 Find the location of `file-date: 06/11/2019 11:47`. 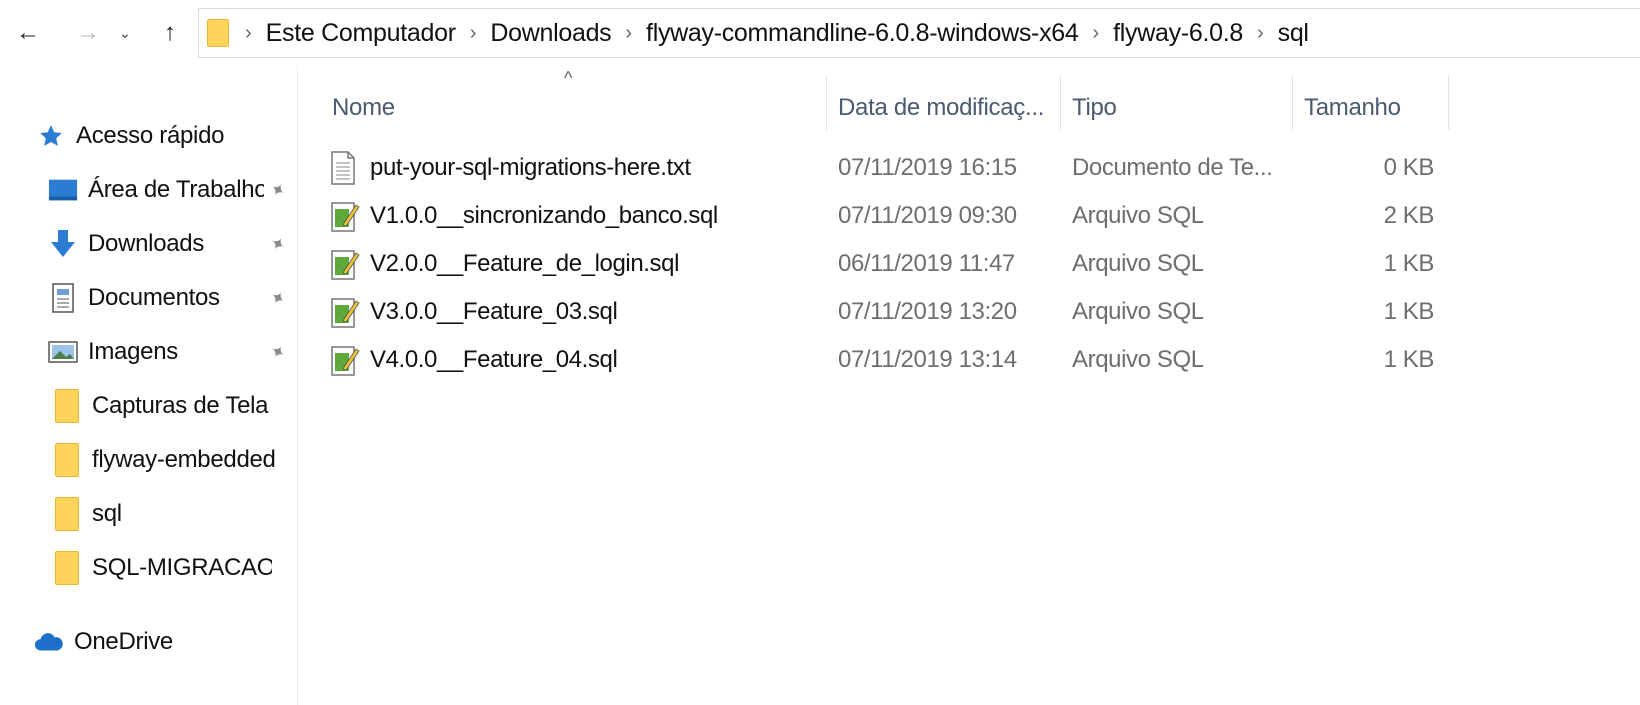

file-date: 06/11/2019 11:47 is located at coordinates (926, 263).